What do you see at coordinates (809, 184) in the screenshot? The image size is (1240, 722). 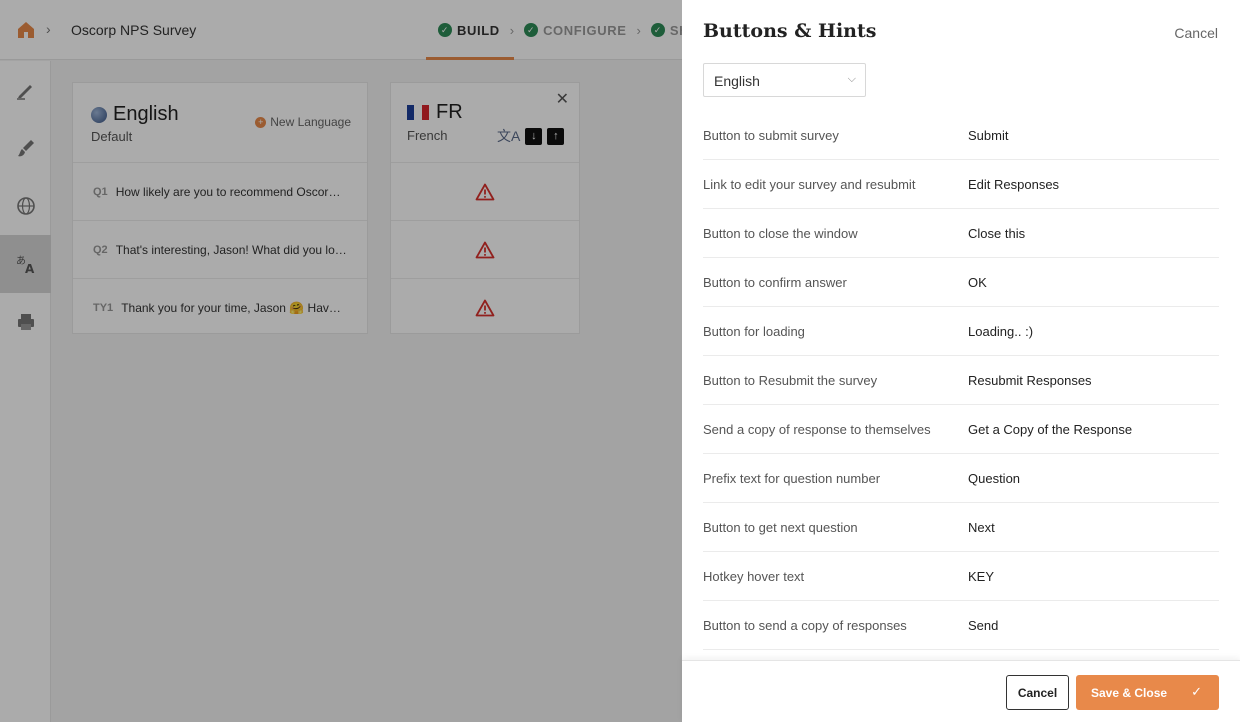 I see `hint-label: Link to edit your survey and resubmit` at bounding box center [809, 184].